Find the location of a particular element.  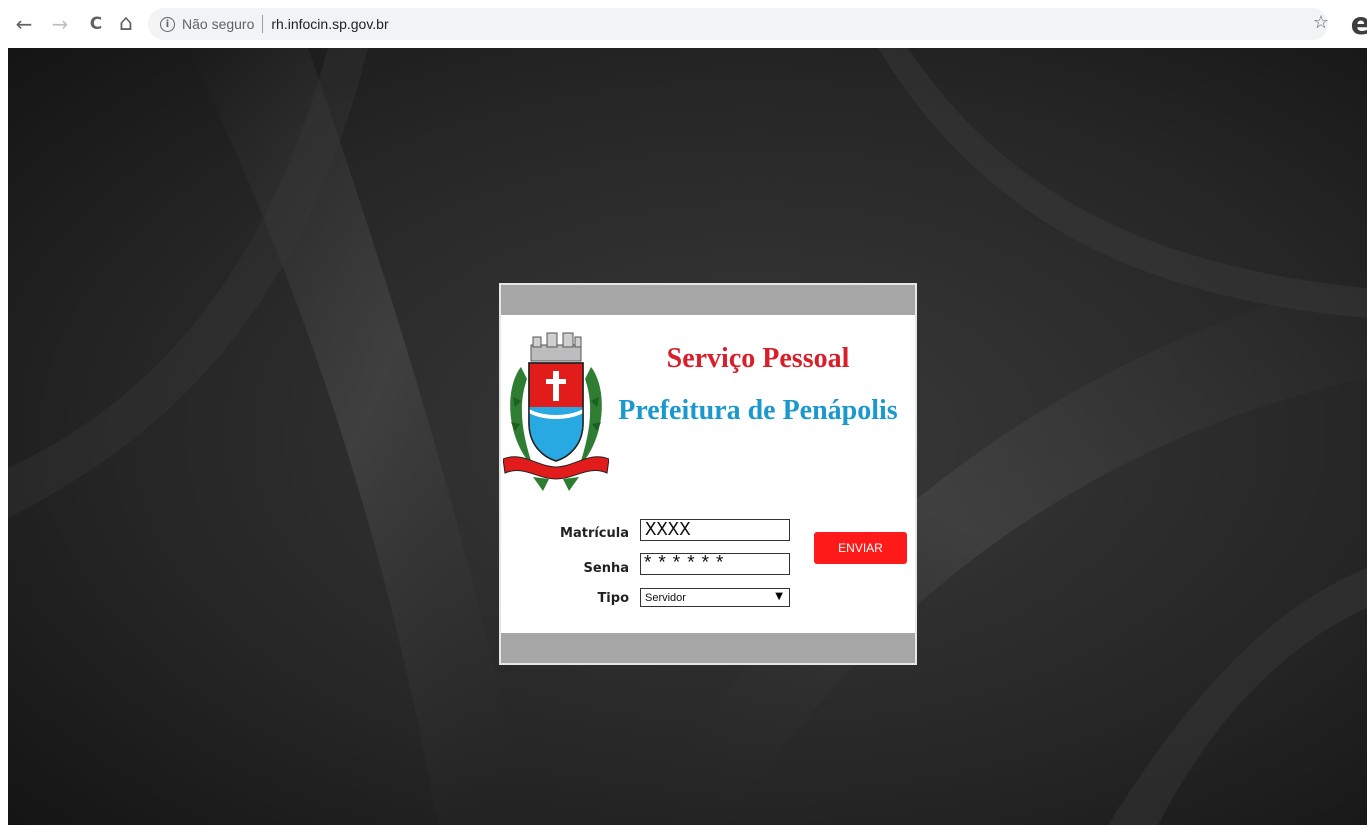

senha-label: Senha is located at coordinates (606, 568).